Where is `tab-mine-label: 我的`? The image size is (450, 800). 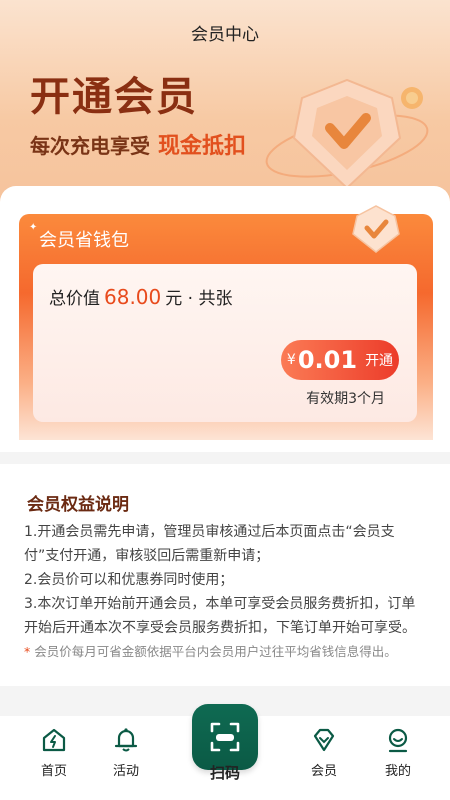
tab-mine-label: 我的 is located at coordinates (397, 771).